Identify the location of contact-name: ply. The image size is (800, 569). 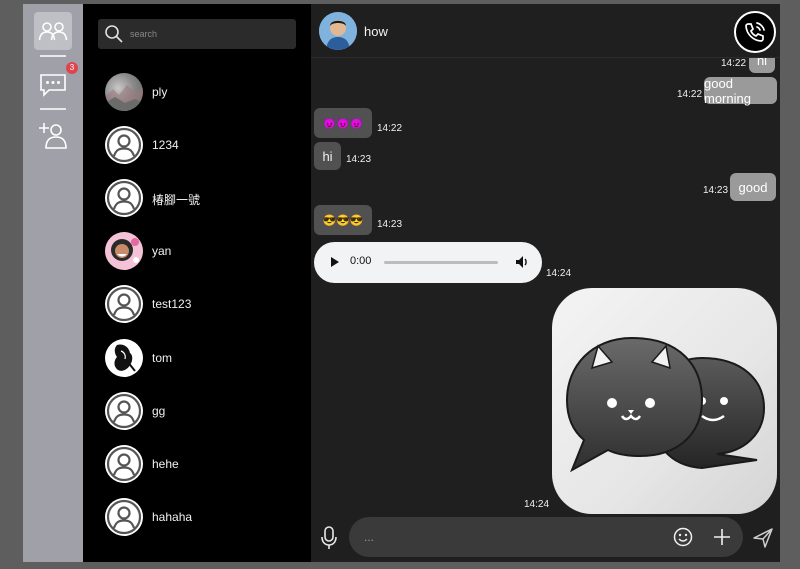
(160, 92).